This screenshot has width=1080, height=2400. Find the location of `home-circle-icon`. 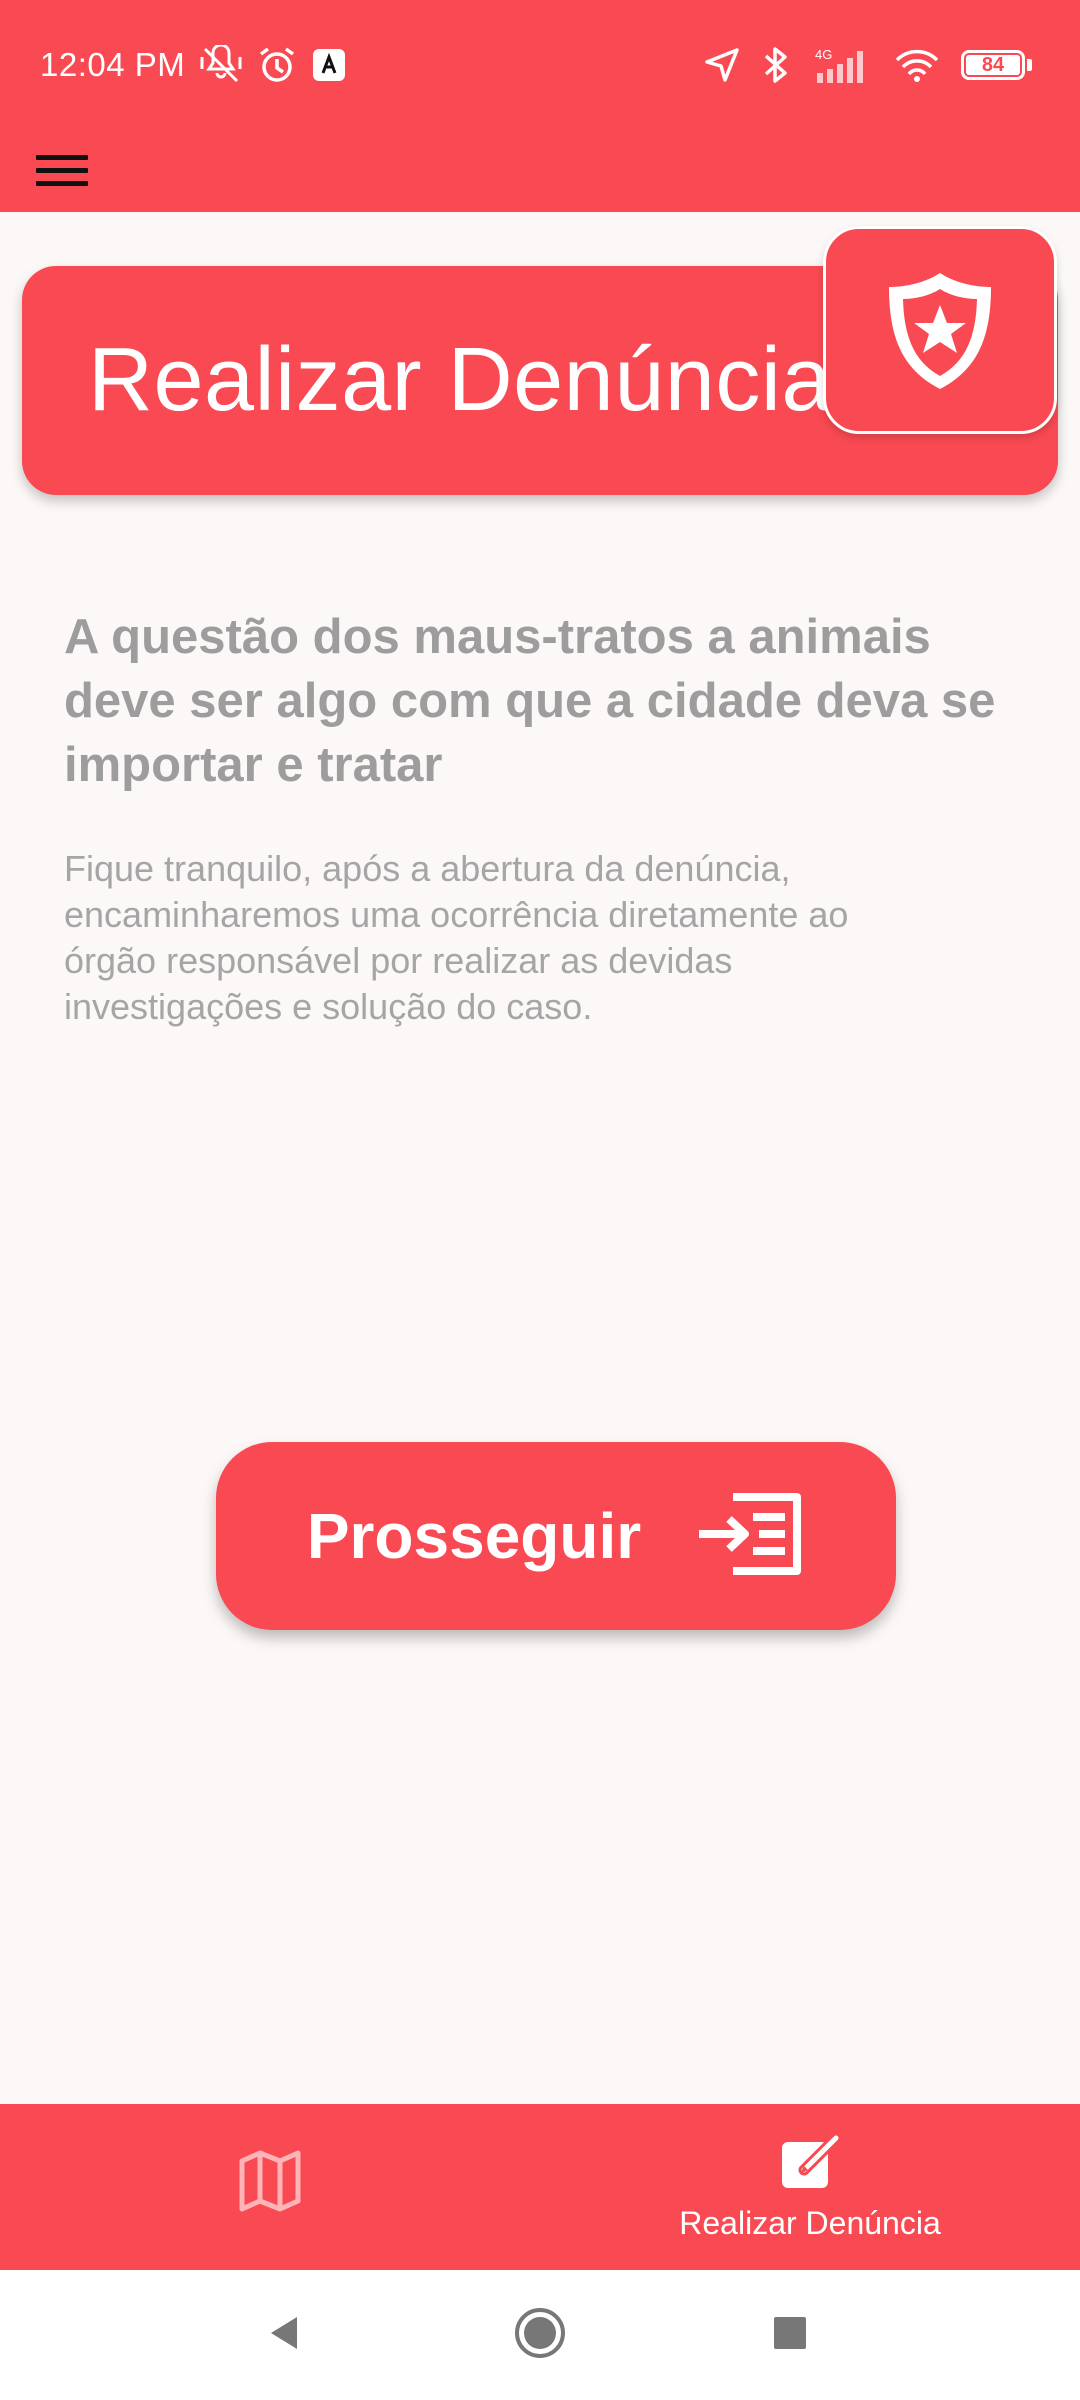

home-circle-icon is located at coordinates (540, 2335).